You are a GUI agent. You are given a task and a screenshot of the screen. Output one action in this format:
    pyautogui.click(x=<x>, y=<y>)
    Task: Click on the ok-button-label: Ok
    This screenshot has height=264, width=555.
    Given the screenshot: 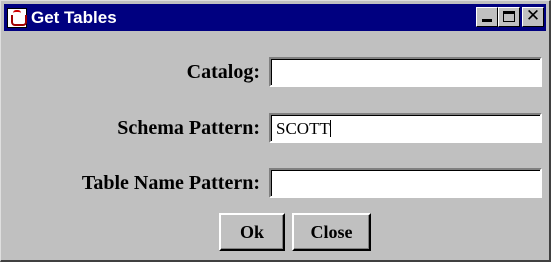 What is the action you would take?
    pyautogui.click(x=251, y=231)
    